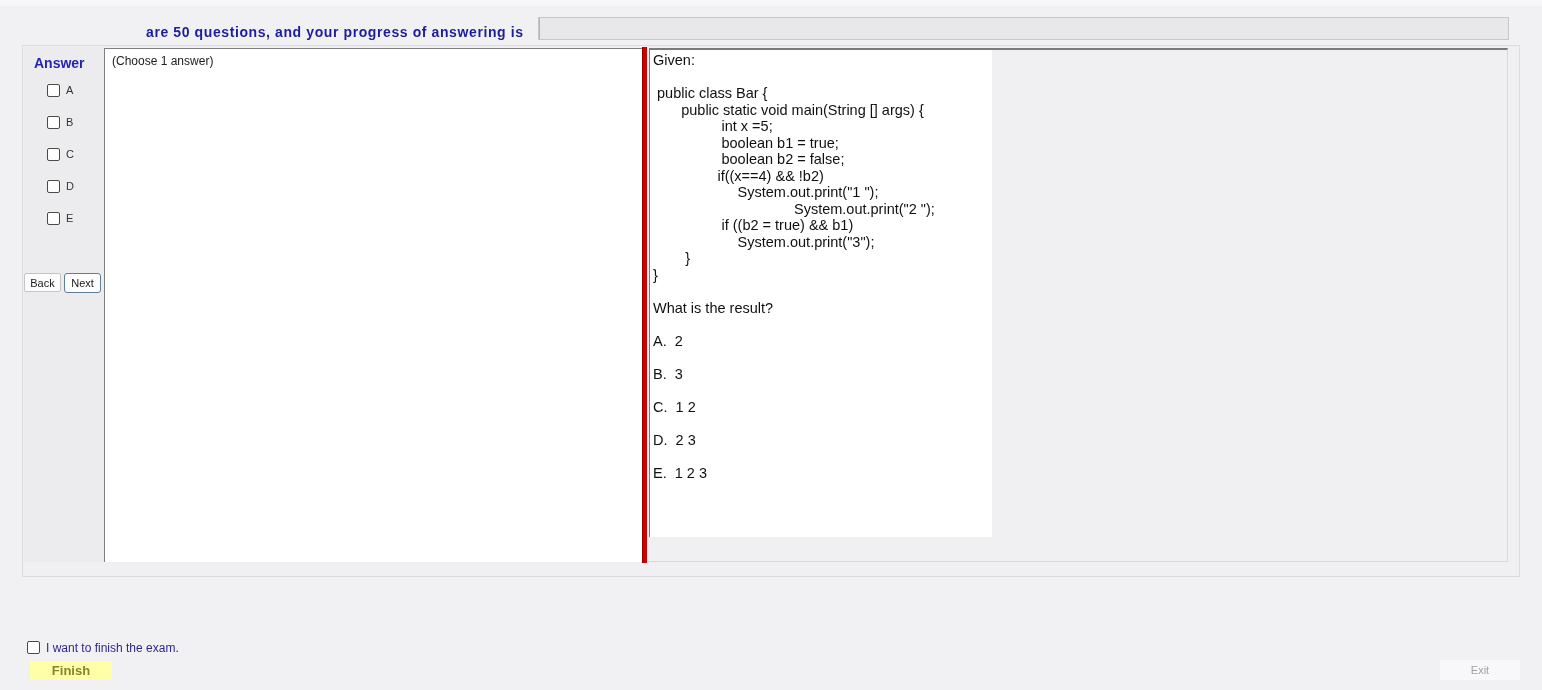 The height and width of the screenshot is (690, 1542). What do you see at coordinates (714, 307) in the screenshot?
I see `question-text: What is the result?` at bounding box center [714, 307].